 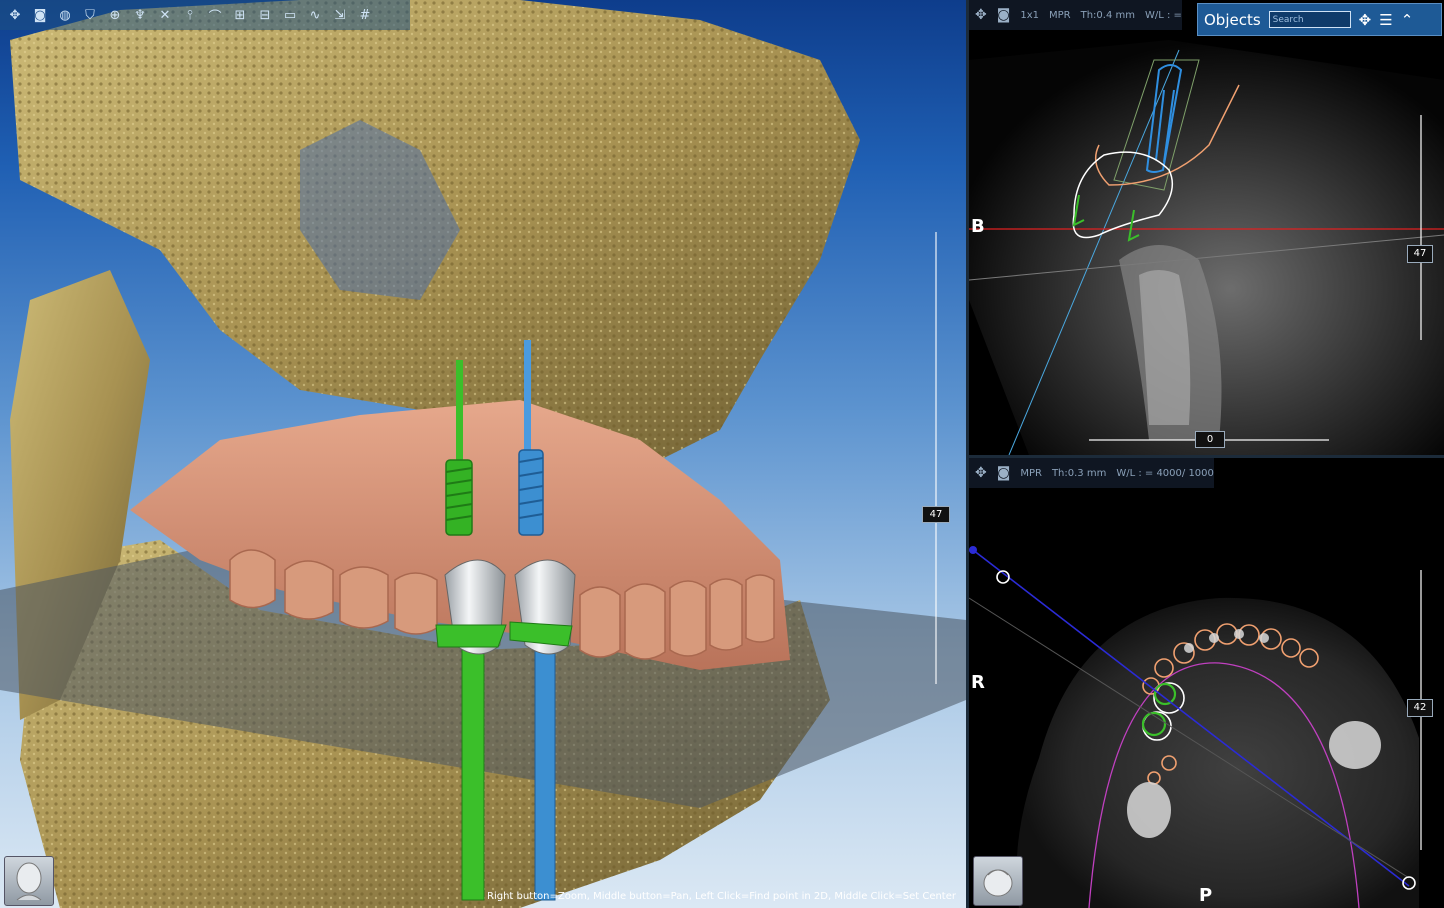 What do you see at coordinates (140, 15) in the screenshot?
I see `tooth-icon: ♆` at bounding box center [140, 15].